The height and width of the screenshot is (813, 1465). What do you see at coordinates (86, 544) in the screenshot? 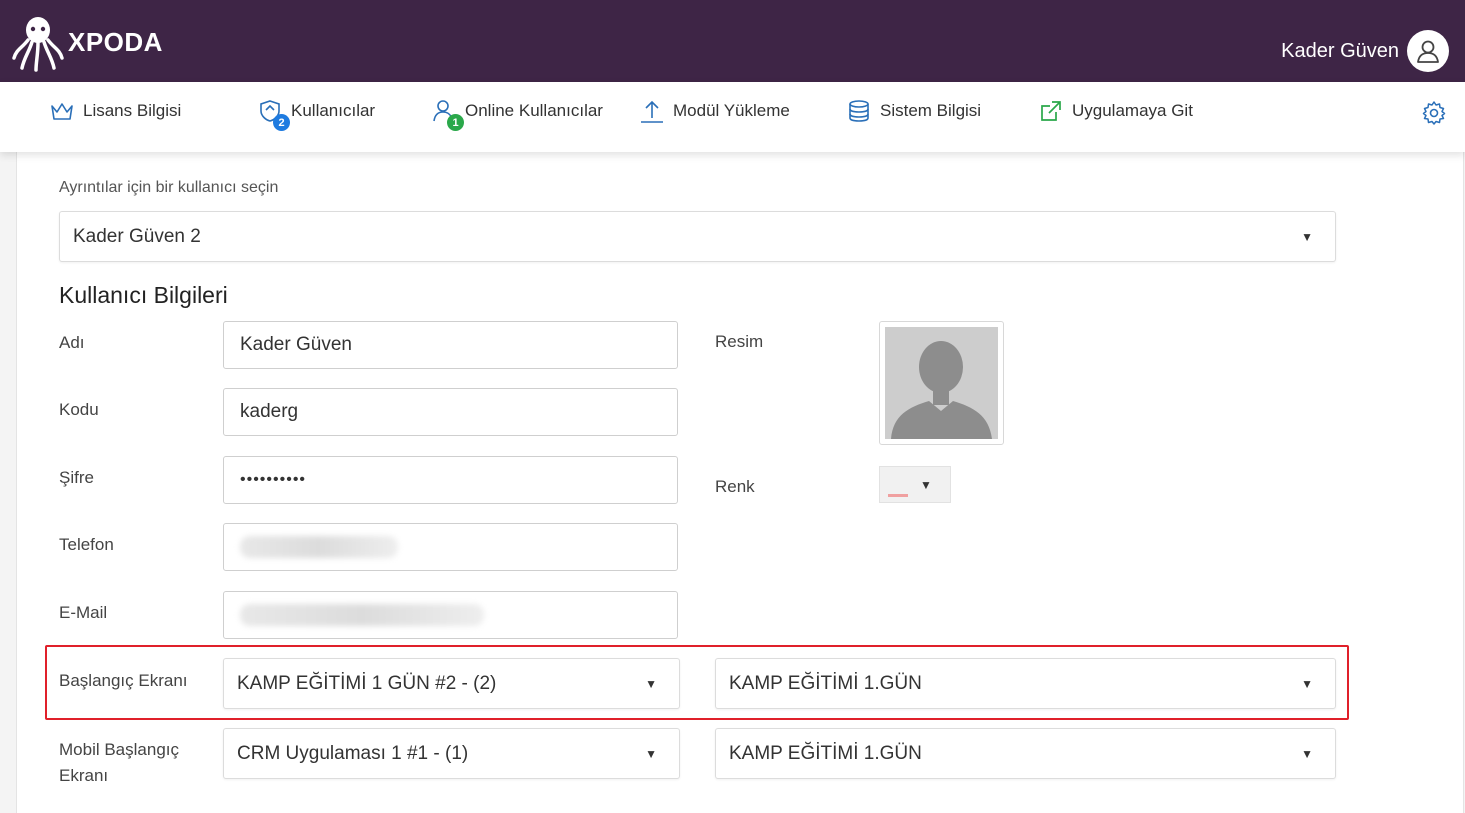
I see `phone-label: Telefon` at bounding box center [86, 544].